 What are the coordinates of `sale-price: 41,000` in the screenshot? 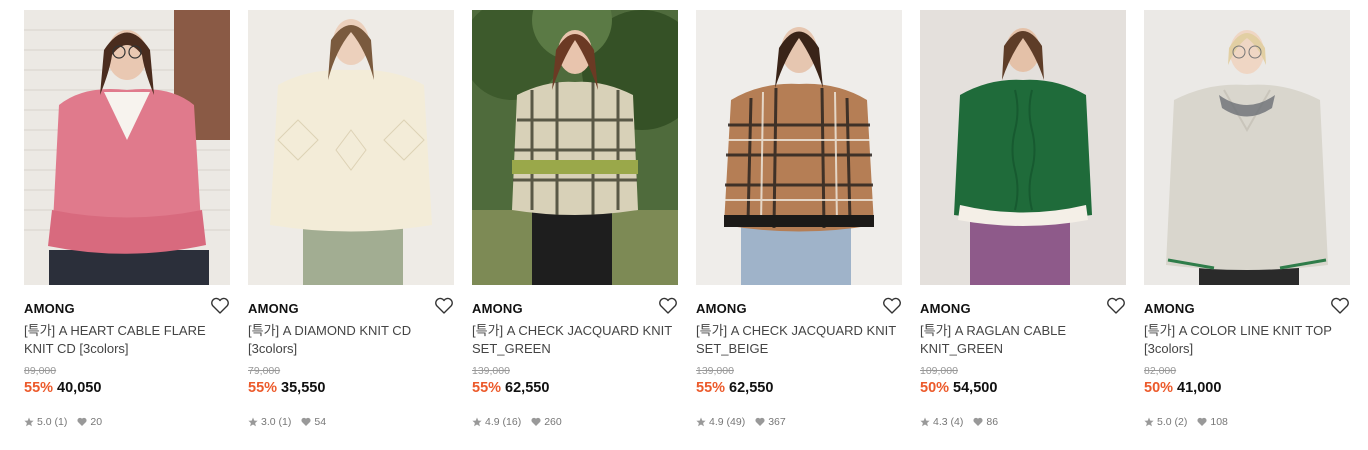 It's located at (1199, 388).